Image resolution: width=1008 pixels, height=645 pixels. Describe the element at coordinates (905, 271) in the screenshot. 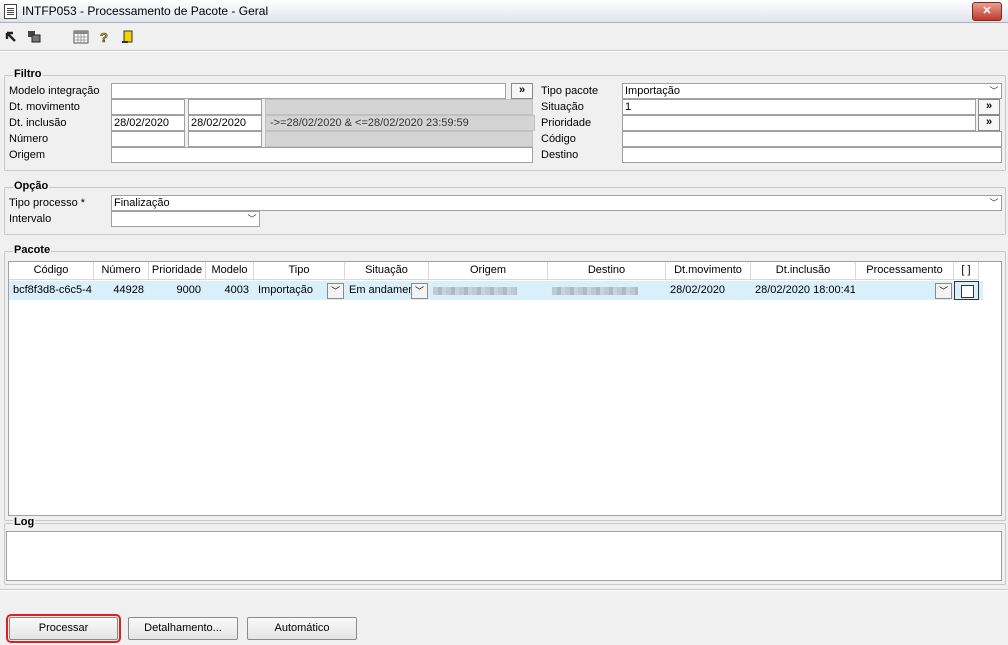

I see `column-header-processamento: Processamento` at that location.